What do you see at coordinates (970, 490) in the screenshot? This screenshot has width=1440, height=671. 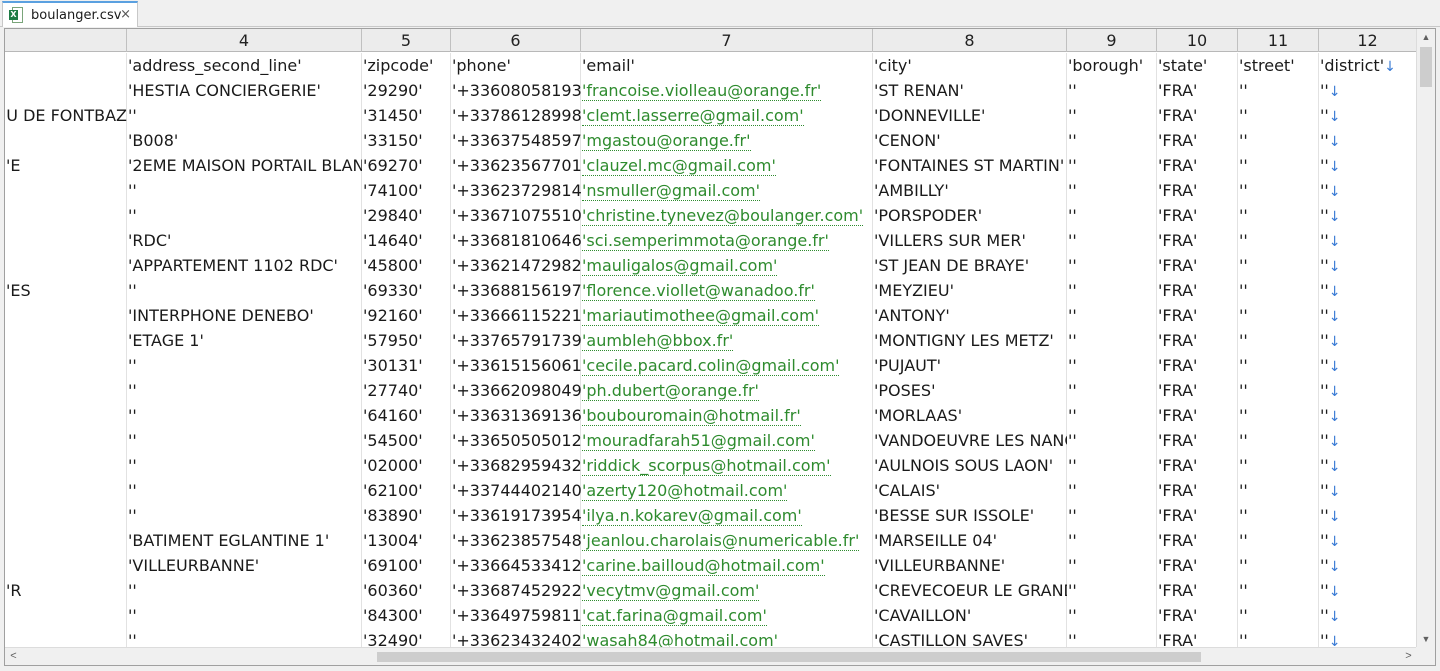 I see `table-cell: 'CALAIS'` at bounding box center [970, 490].